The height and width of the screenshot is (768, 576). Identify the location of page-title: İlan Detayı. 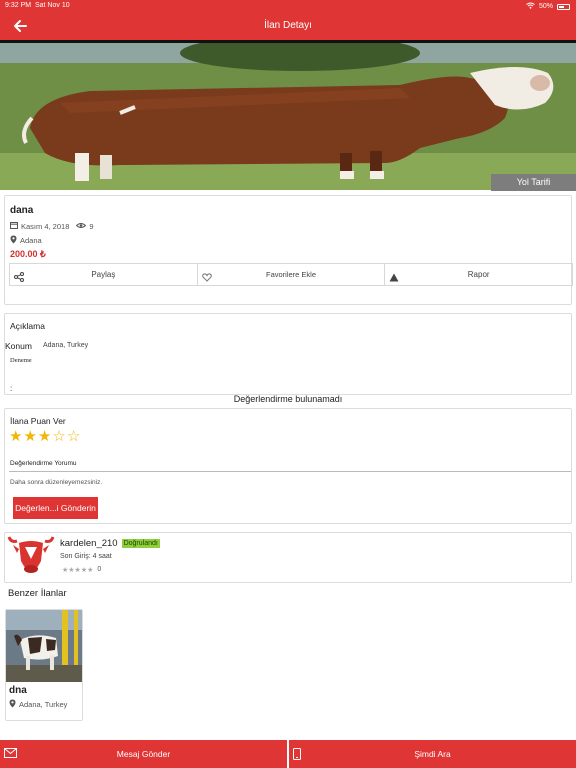
(288, 25).